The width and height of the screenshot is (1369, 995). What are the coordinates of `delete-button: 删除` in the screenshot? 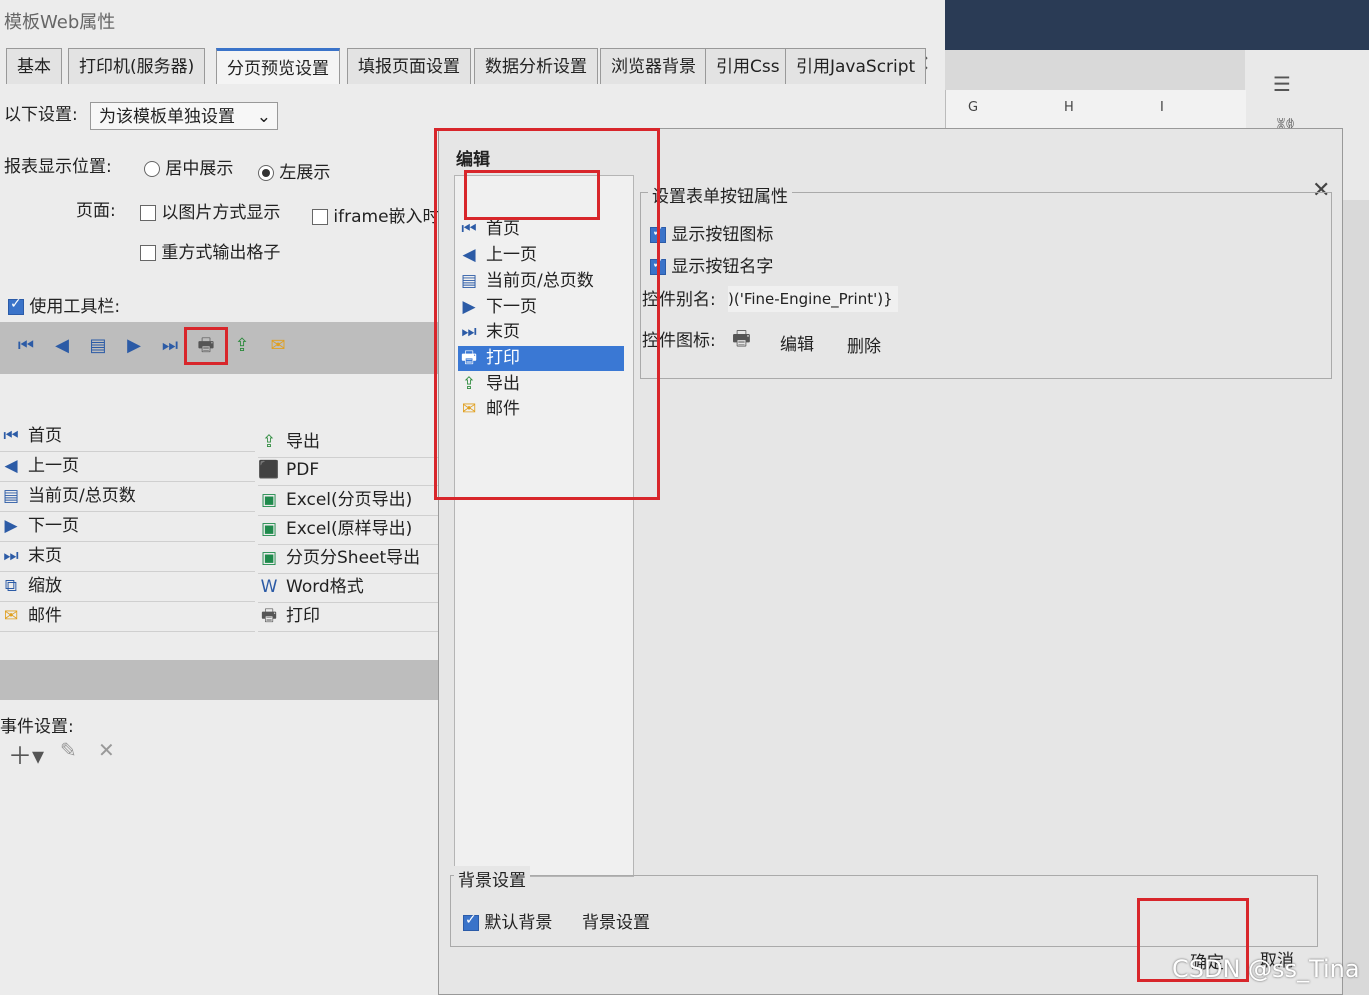 It's located at (864, 344).